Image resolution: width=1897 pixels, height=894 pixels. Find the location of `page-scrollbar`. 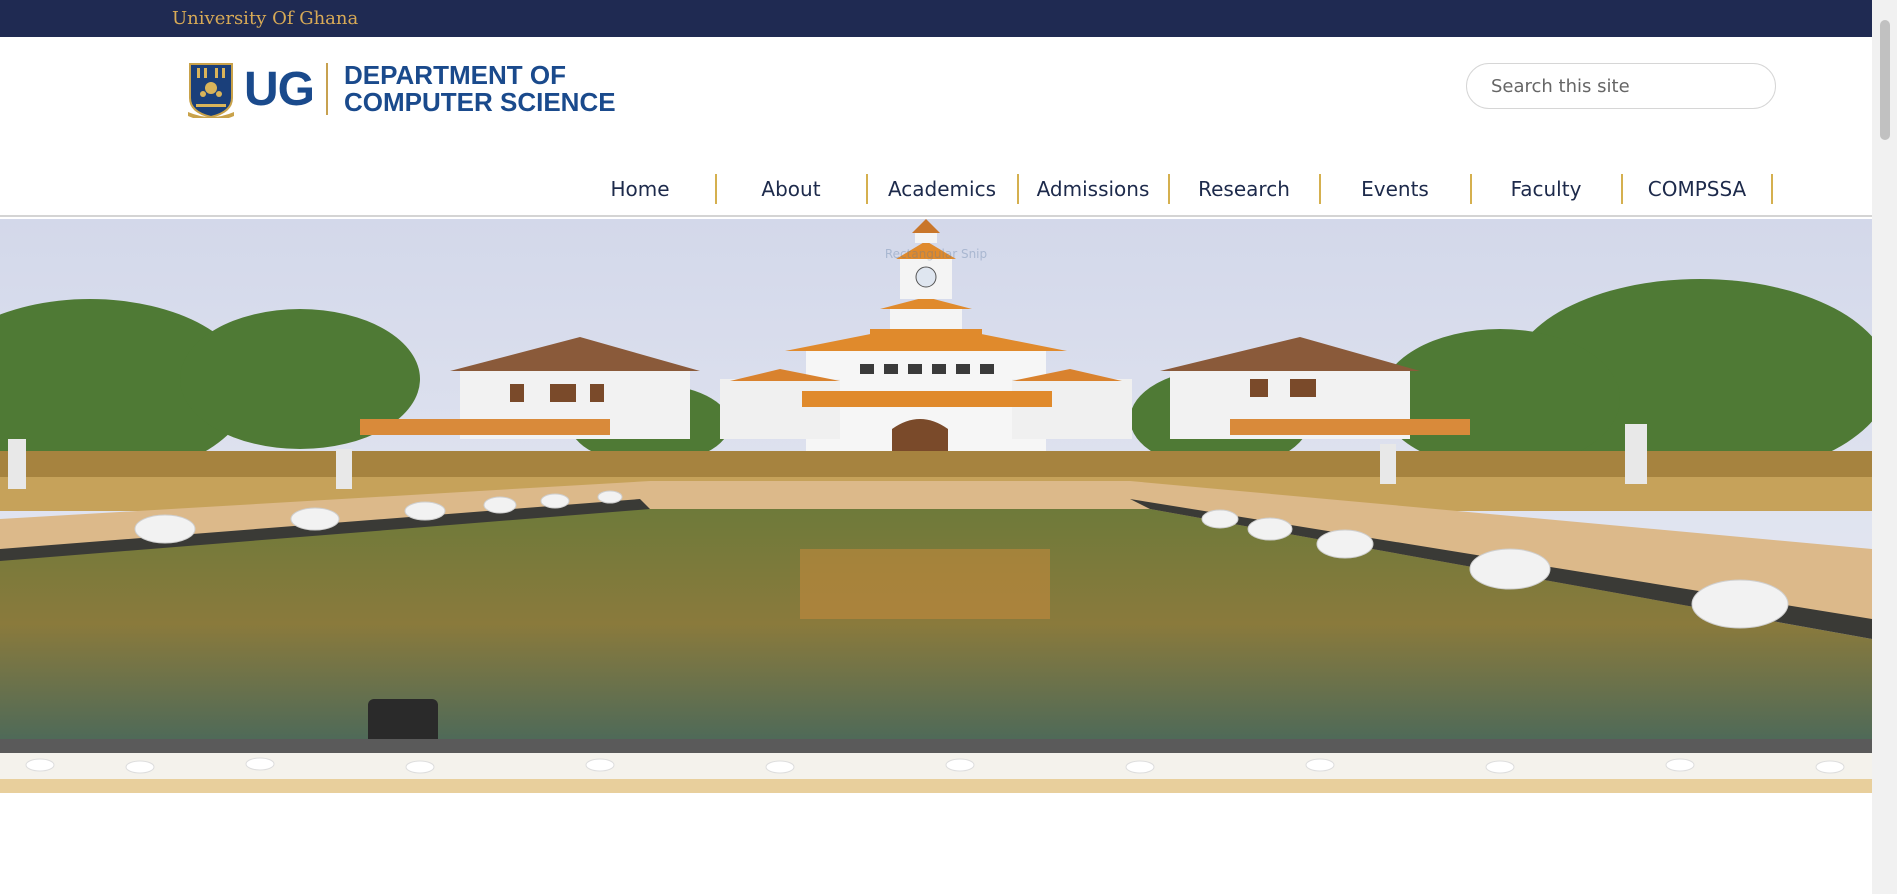

page-scrollbar is located at coordinates (1884, 447).